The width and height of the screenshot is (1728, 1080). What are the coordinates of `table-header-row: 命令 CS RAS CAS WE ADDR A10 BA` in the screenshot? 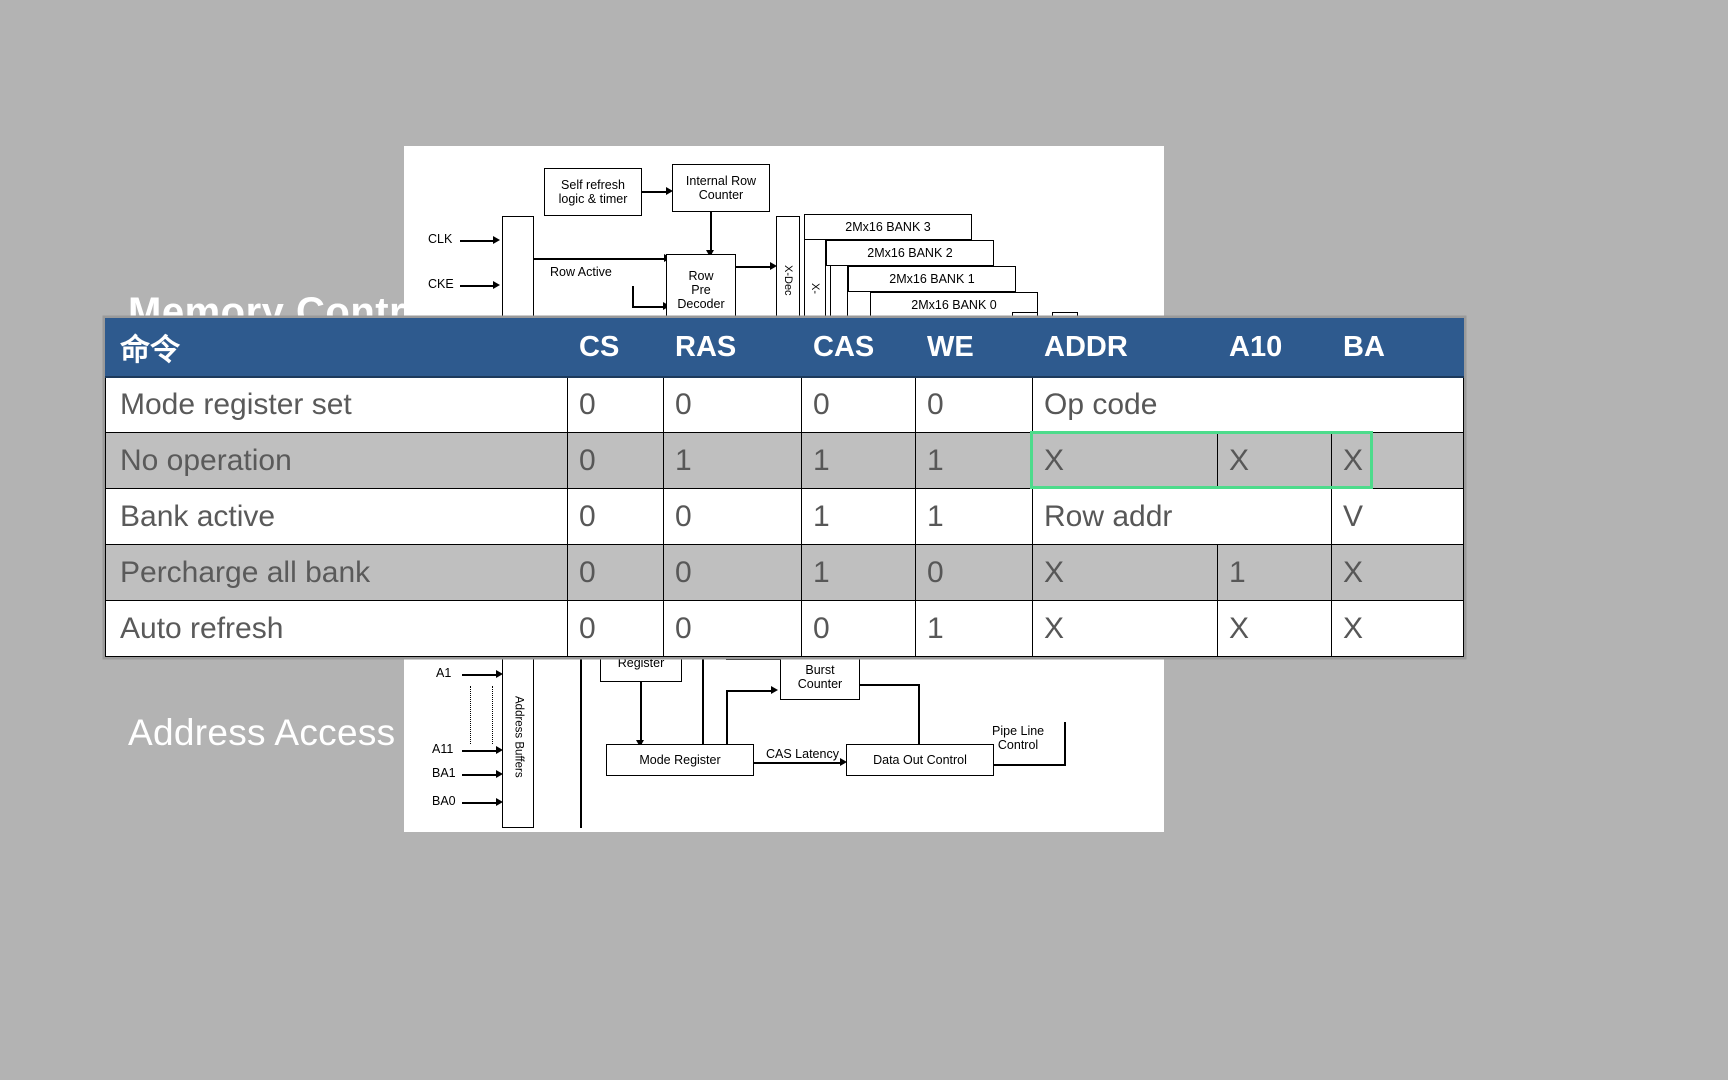 It's located at (784, 348).